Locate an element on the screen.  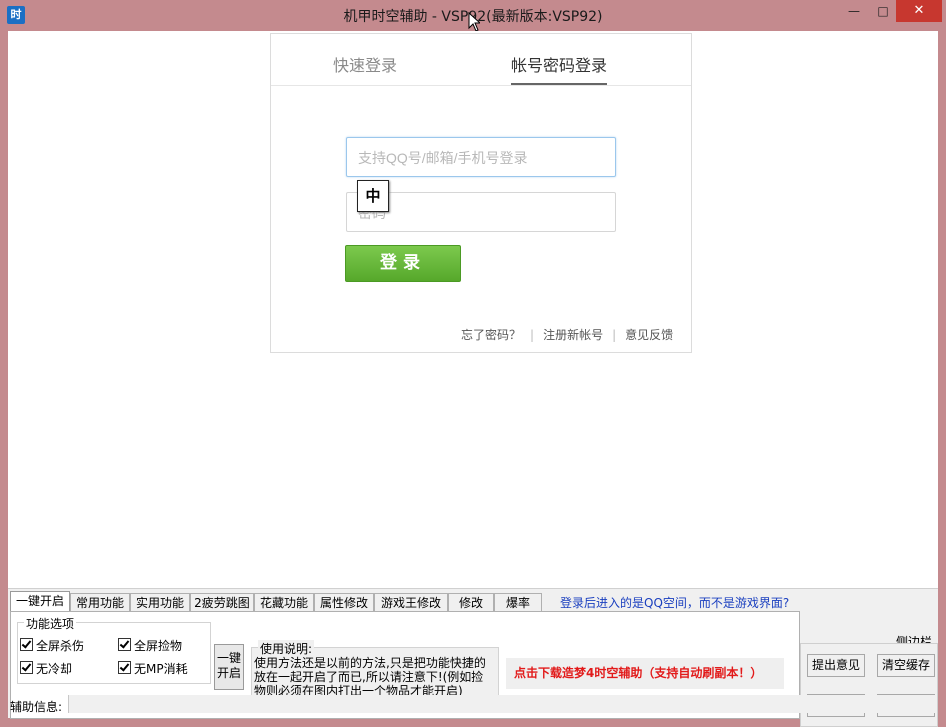
ime-indicator: 中 is located at coordinates (373, 196).